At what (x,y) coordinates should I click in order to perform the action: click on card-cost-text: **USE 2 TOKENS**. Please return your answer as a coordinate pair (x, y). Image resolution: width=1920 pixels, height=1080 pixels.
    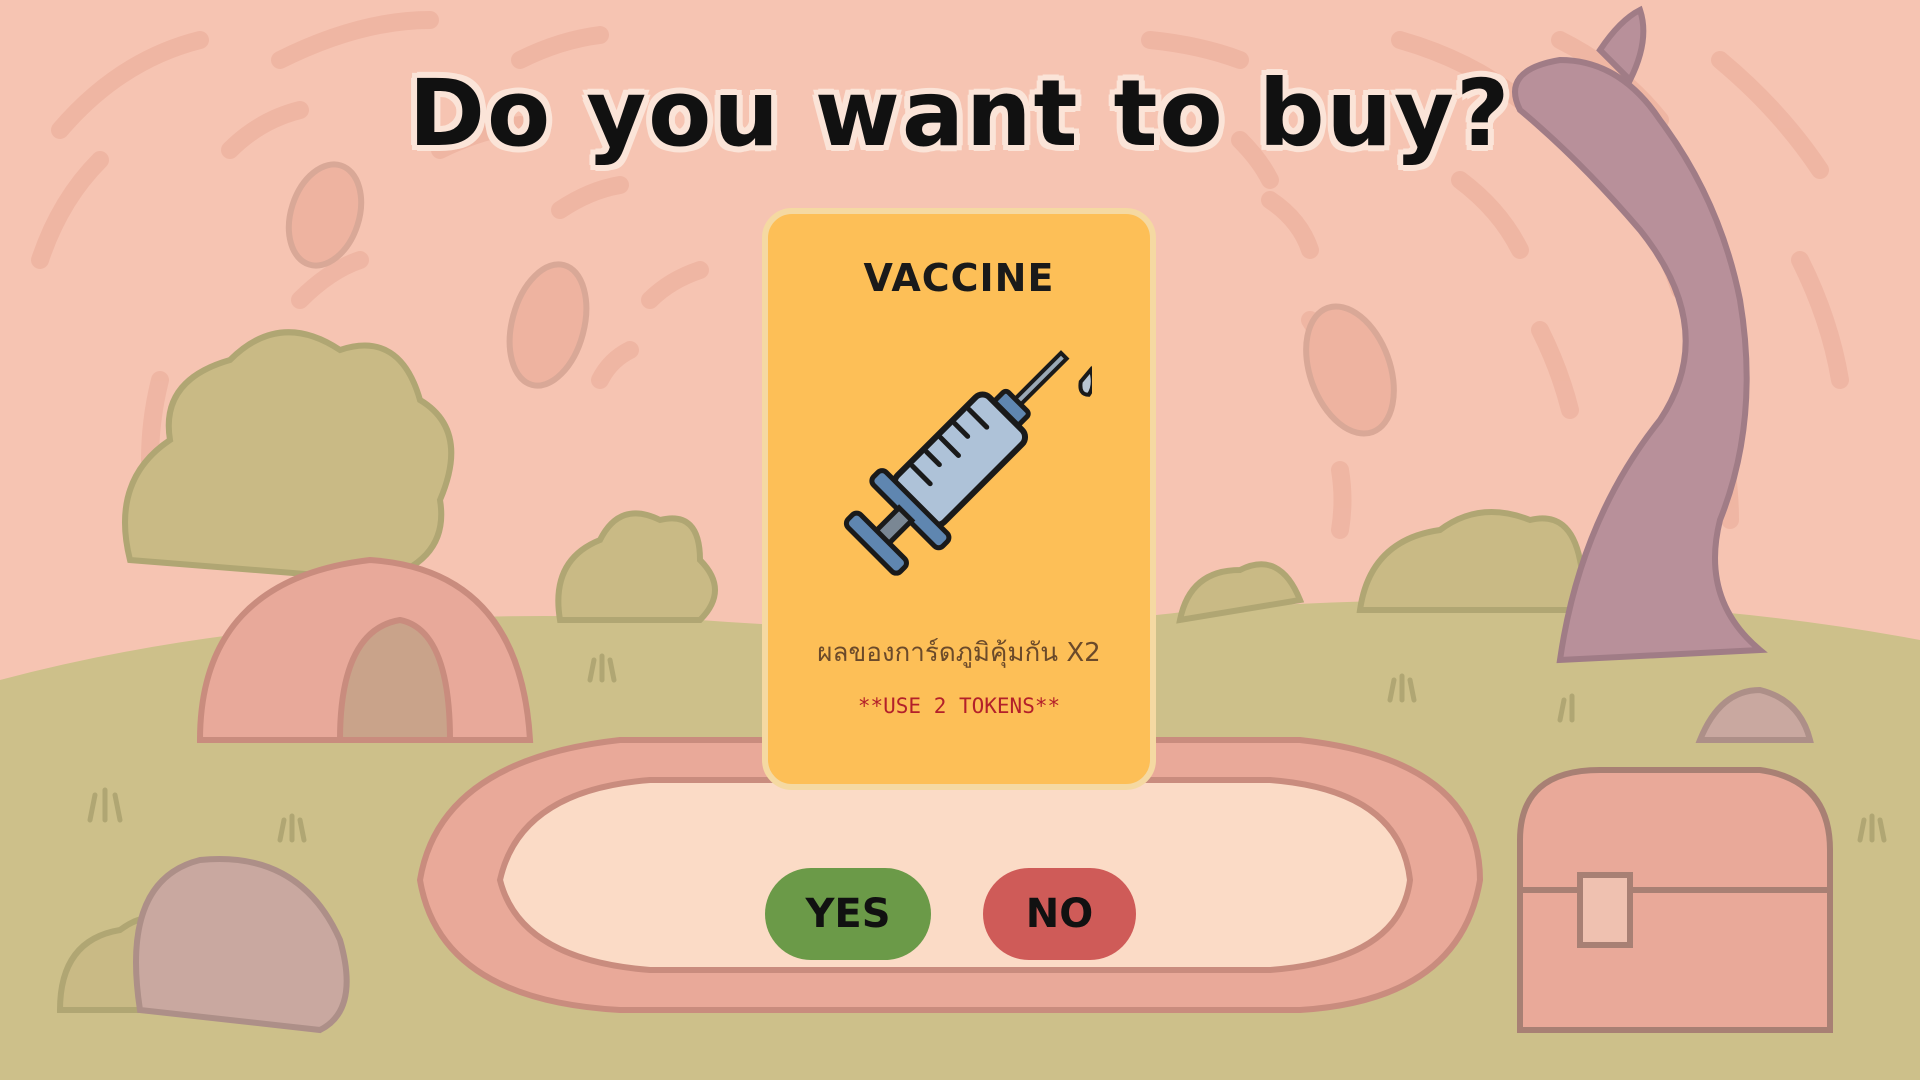
    Looking at the image, I should click on (959, 706).